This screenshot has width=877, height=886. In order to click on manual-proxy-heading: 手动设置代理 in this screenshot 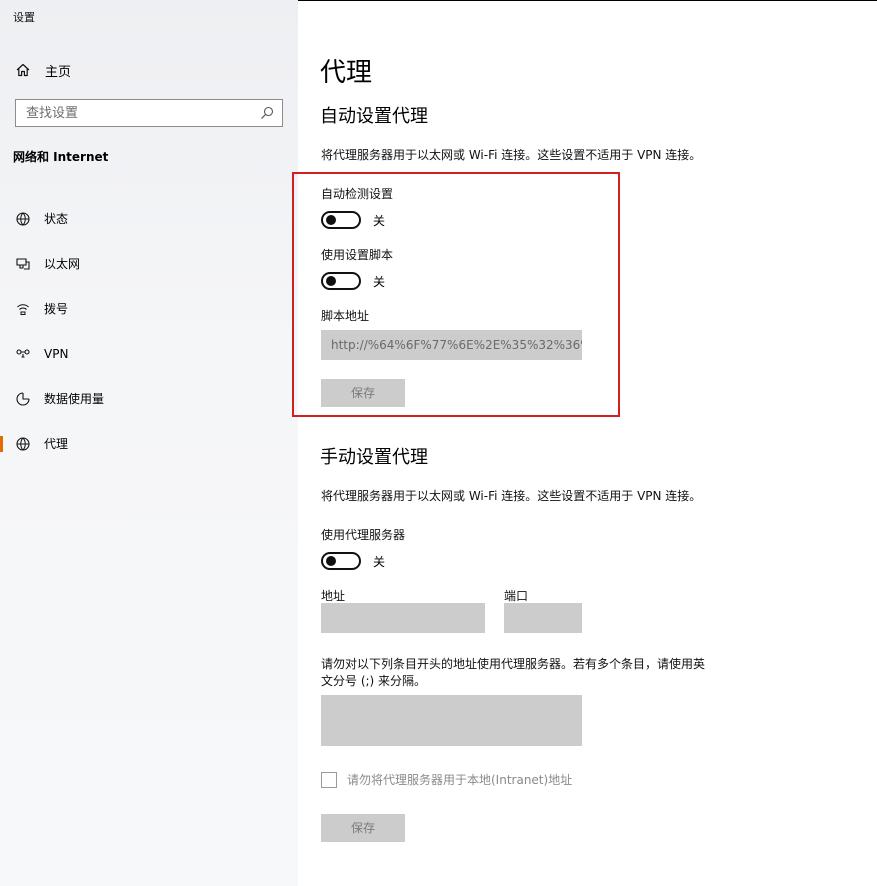, I will do `click(374, 457)`.